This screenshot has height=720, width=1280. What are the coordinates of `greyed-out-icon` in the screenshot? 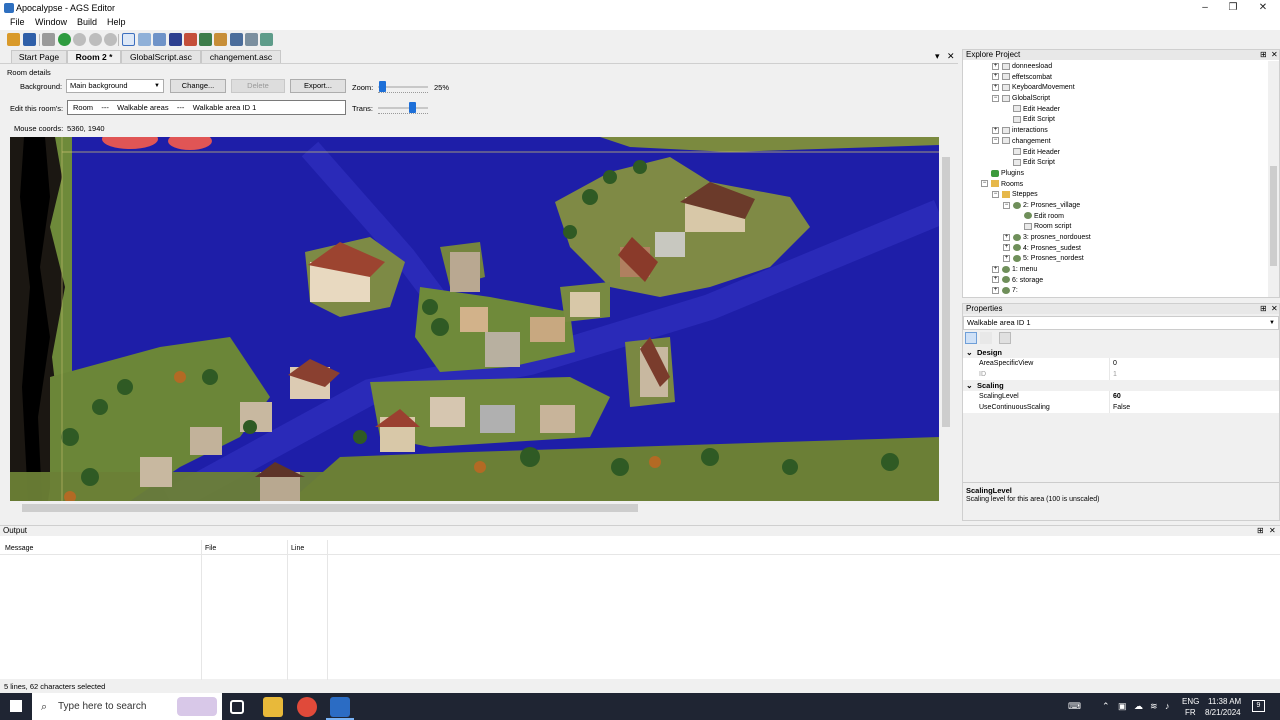 It's located at (251, 39).